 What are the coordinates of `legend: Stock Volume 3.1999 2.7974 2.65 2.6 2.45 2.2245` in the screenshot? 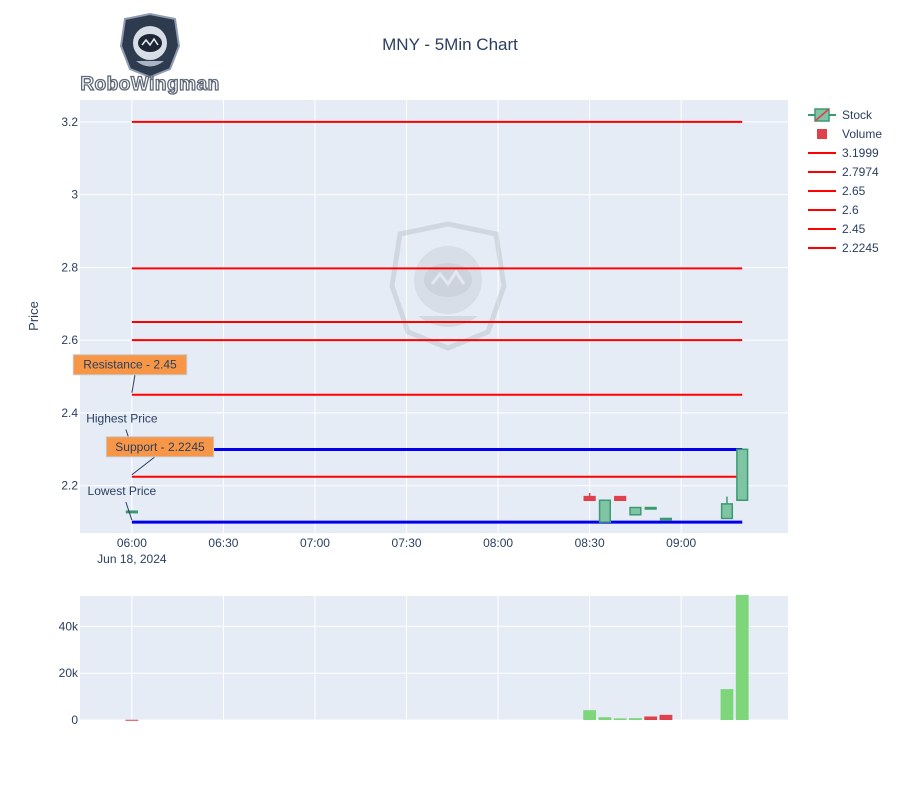 It's located at (845, 181).